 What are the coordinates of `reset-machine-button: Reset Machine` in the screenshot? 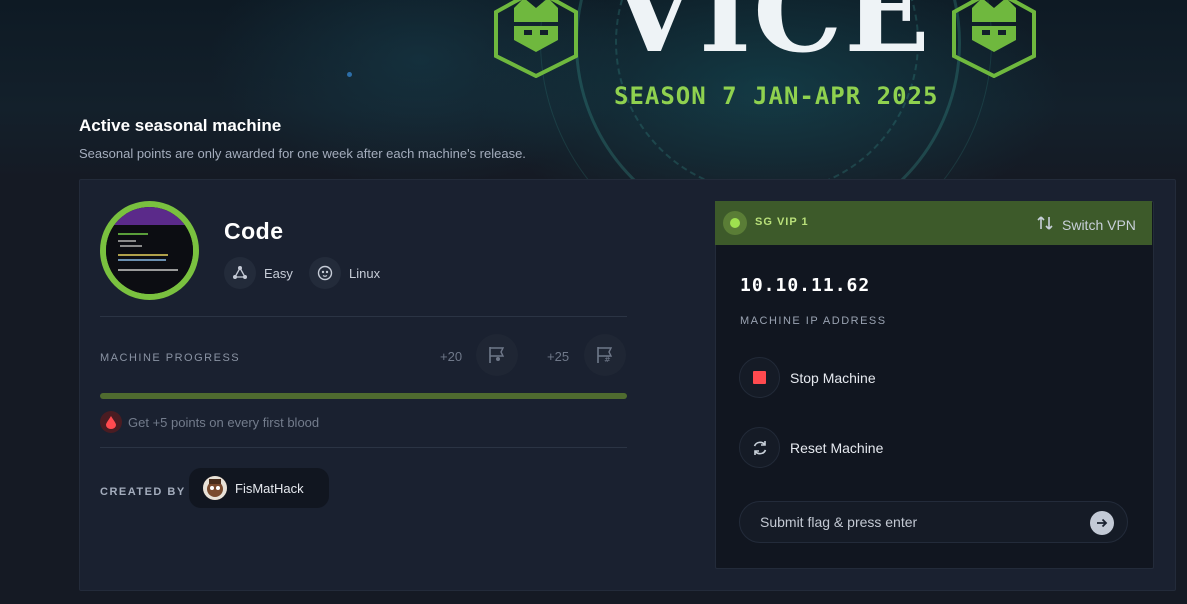 It's located at (811, 447).